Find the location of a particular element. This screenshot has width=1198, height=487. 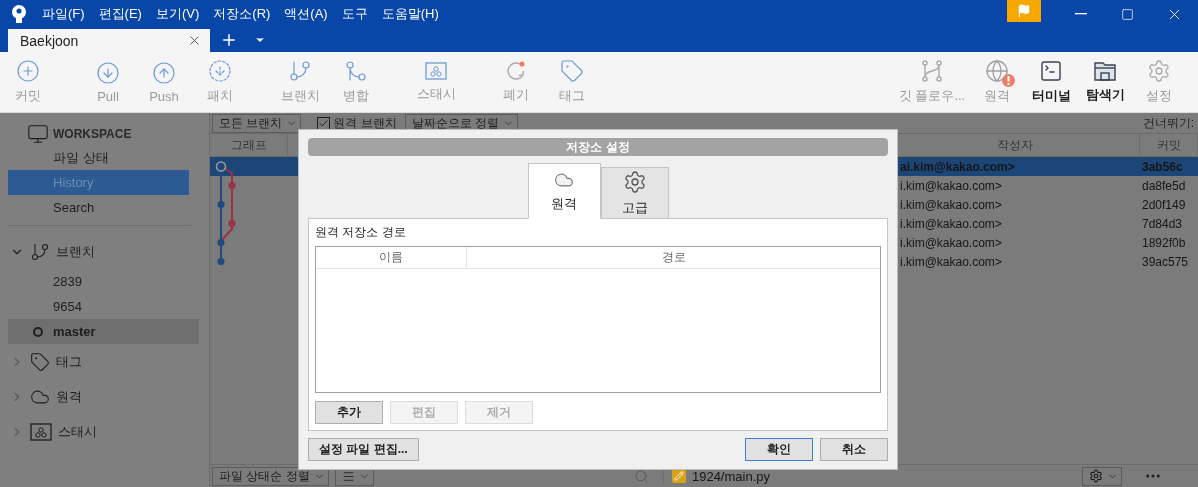

commit-hash-cell-text: 39ac575 is located at coordinates (1165, 261).